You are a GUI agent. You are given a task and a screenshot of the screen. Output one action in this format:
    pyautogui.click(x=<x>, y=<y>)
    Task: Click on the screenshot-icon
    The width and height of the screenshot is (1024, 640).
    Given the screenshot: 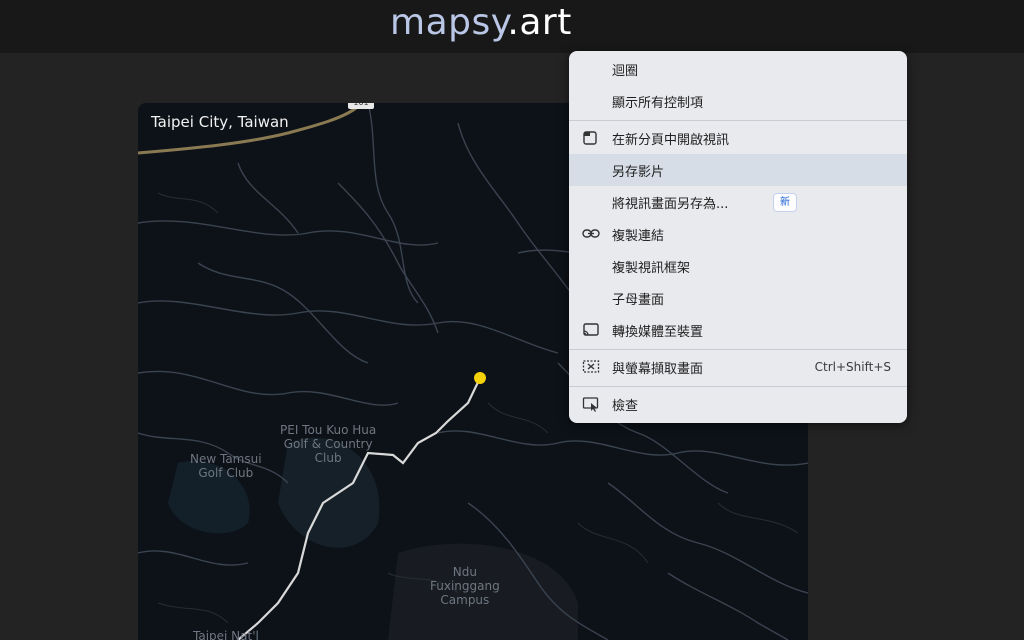 What is the action you would take?
    pyautogui.click(x=591, y=367)
    